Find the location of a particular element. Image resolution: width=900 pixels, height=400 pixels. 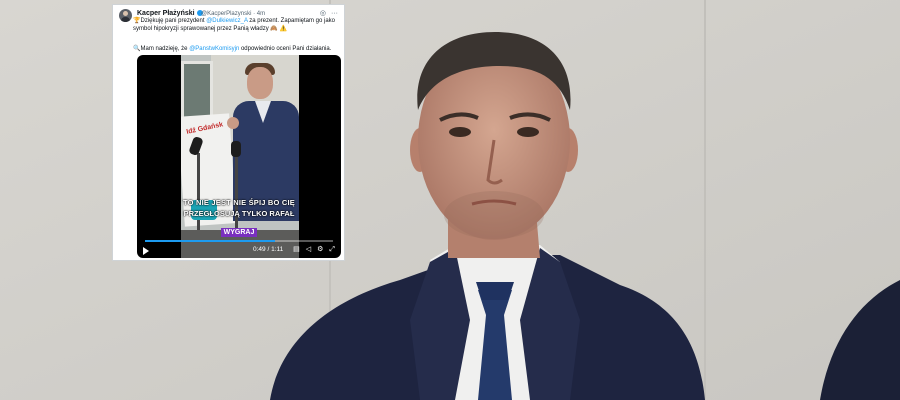

grok-icon: ◎ is located at coordinates (322, 13).